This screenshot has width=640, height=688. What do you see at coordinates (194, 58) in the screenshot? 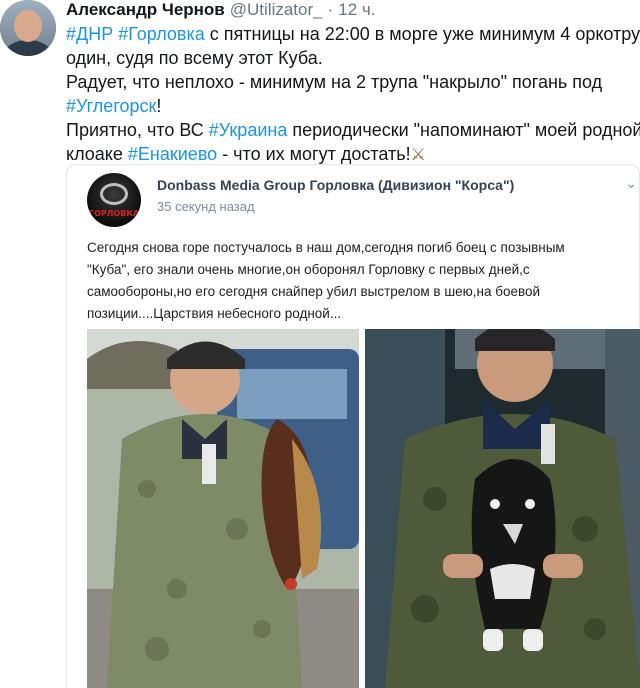
I see `tweet-text-segment: один, судя по всему этот Куба.` at bounding box center [194, 58].